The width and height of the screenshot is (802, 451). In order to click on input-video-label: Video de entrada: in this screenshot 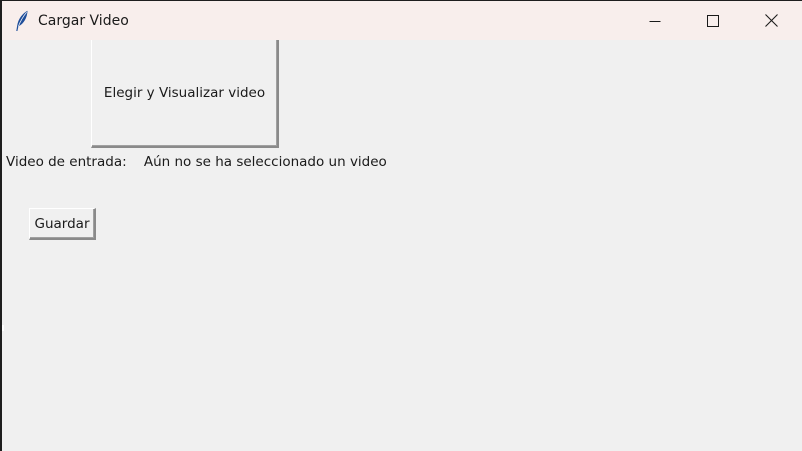, I will do `click(66, 162)`.